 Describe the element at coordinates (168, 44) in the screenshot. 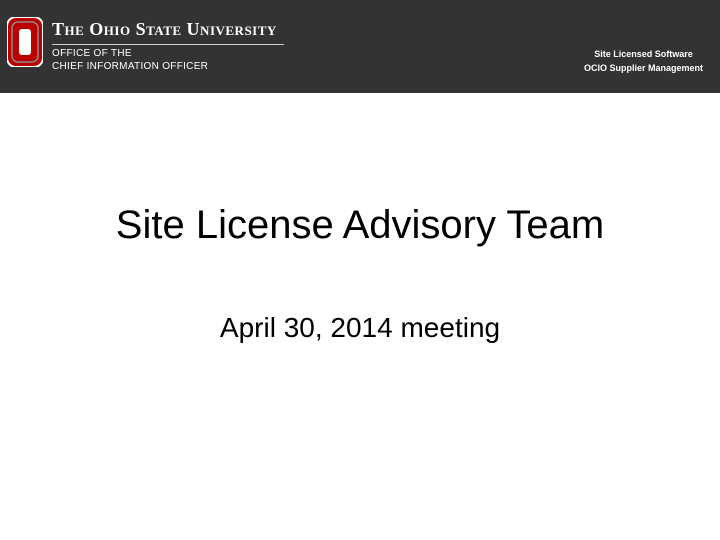

I see `header-divider` at that location.